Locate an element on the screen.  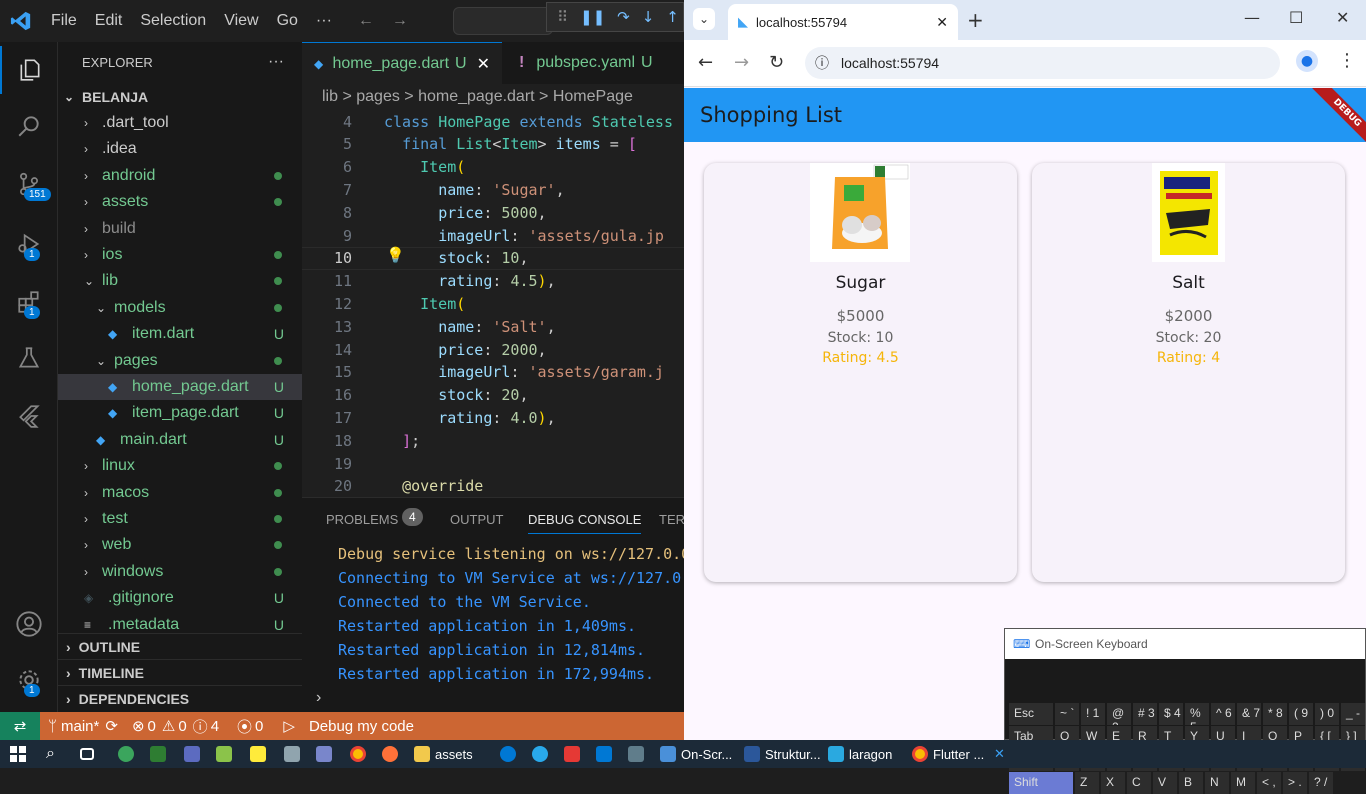
source-control-icon: 151 is located at coordinates (29, 184).